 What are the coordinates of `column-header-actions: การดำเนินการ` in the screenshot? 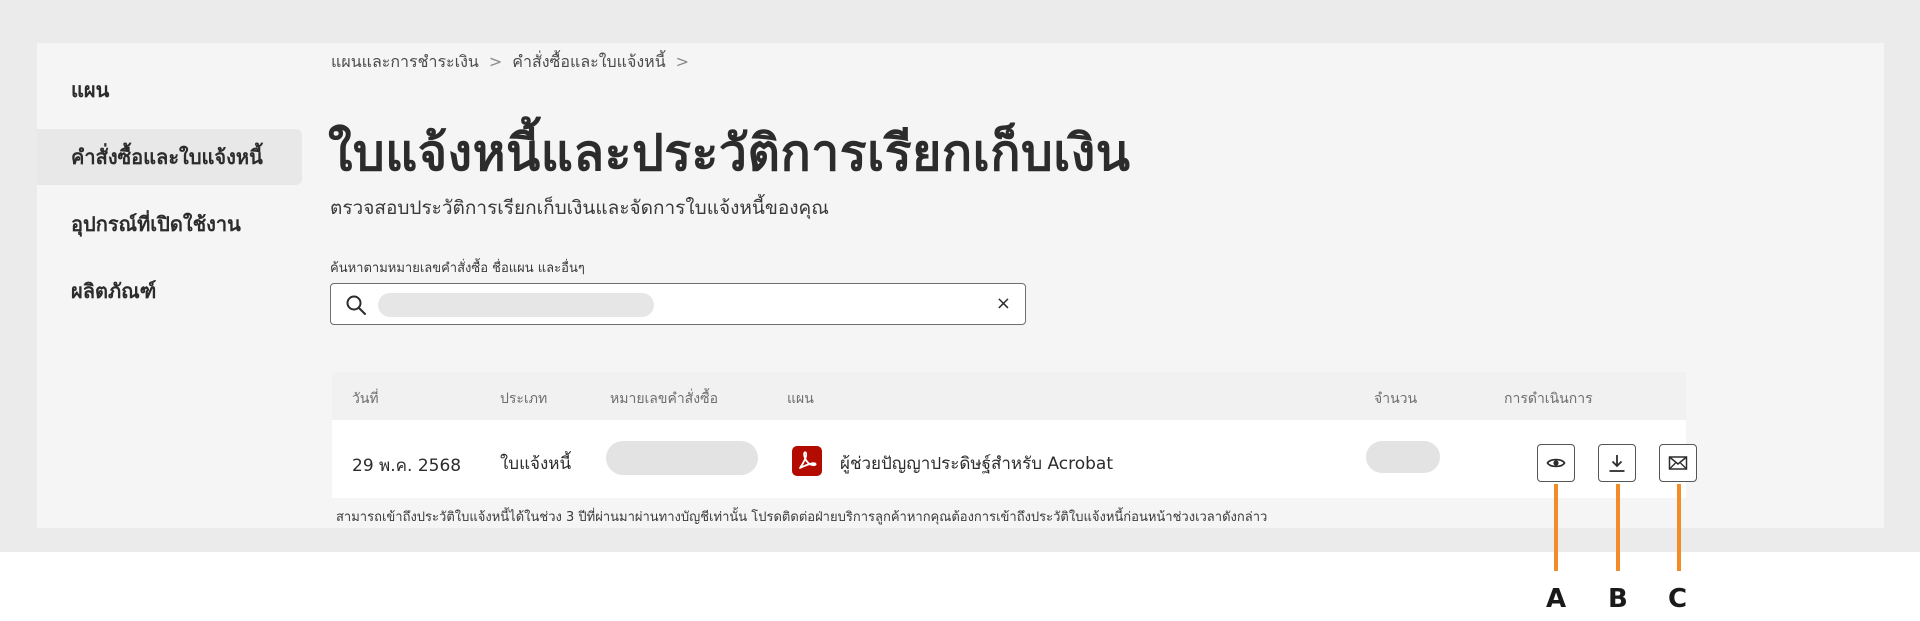 It's located at (1548, 399).